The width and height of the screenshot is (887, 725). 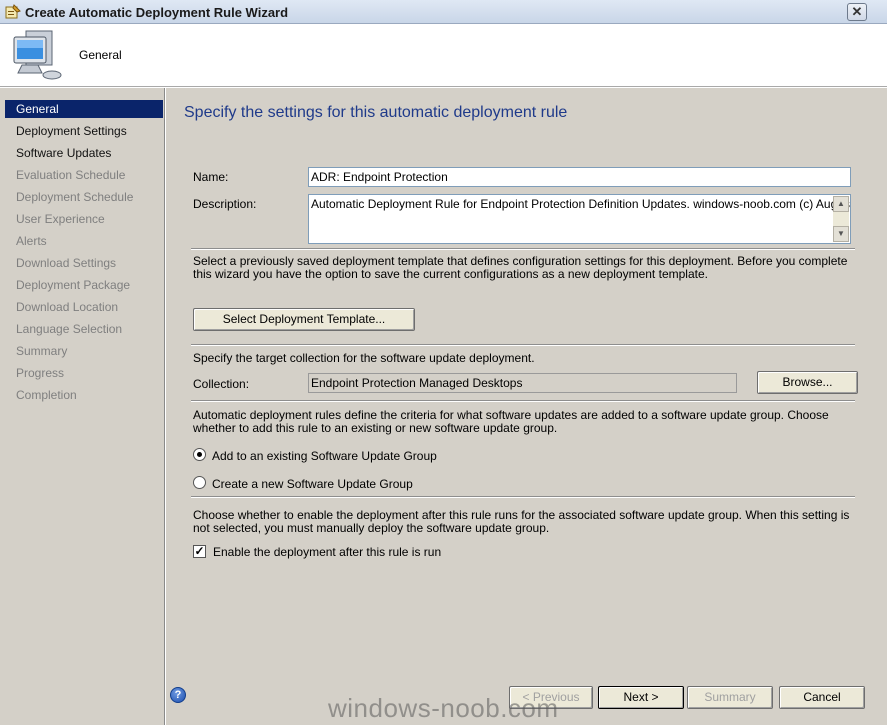 I want to click on nav-step-deployment-schedule: Deployment Schedule, so click(x=75, y=197).